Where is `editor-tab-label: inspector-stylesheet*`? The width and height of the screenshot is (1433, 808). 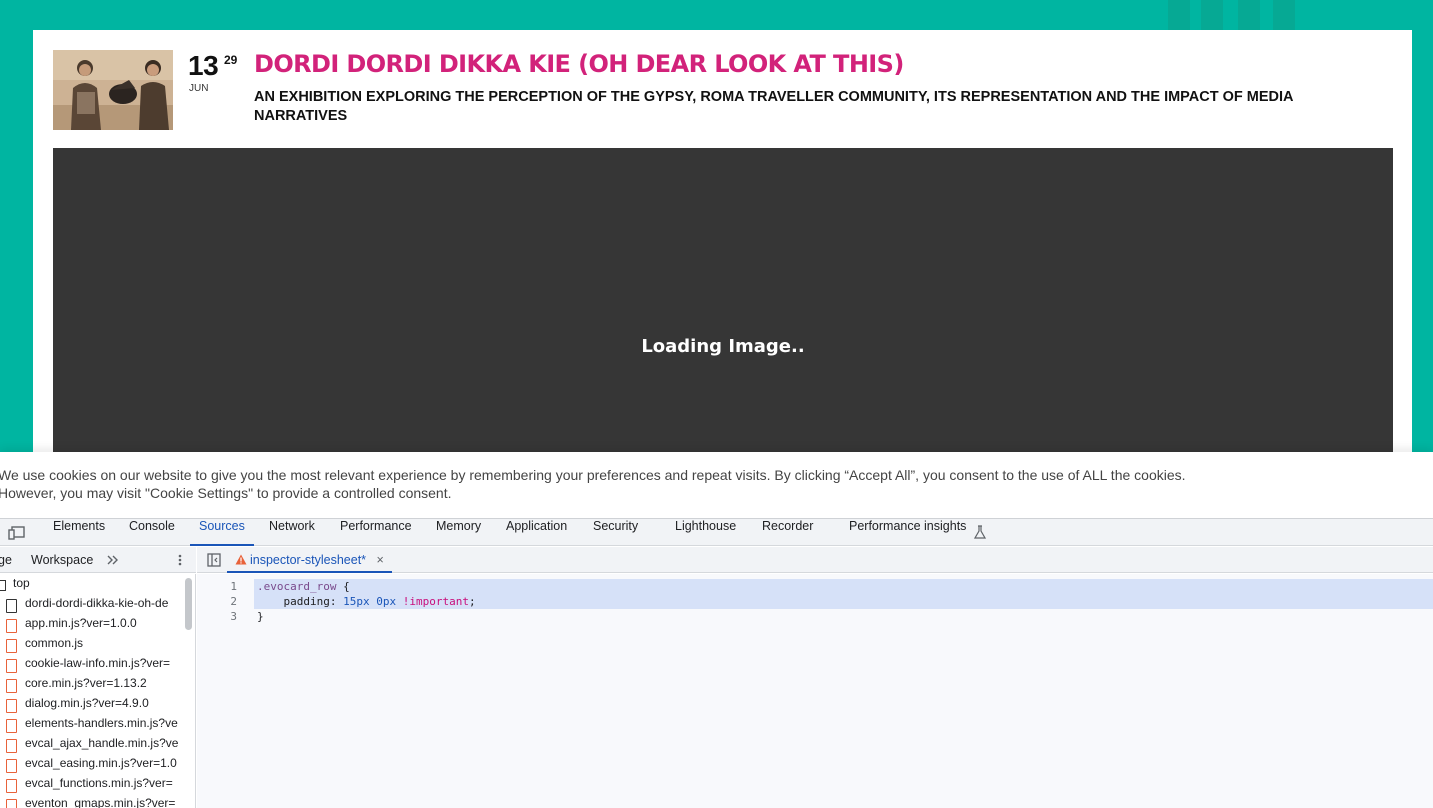
editor-tab-label: inspector-stylesheet* is located at coordinates (308, 560).